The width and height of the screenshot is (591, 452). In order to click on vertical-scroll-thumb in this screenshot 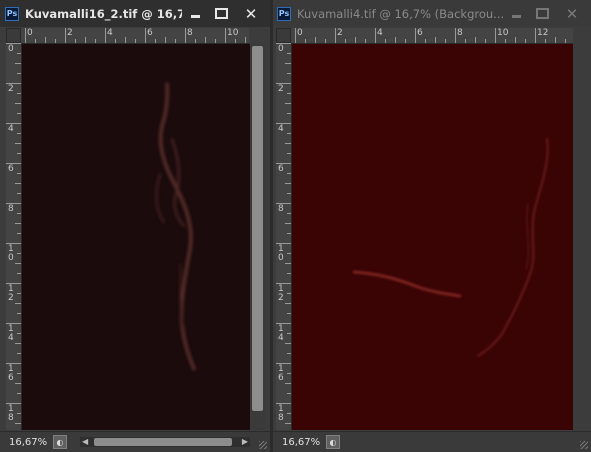, I will do `click(257, 228)`.